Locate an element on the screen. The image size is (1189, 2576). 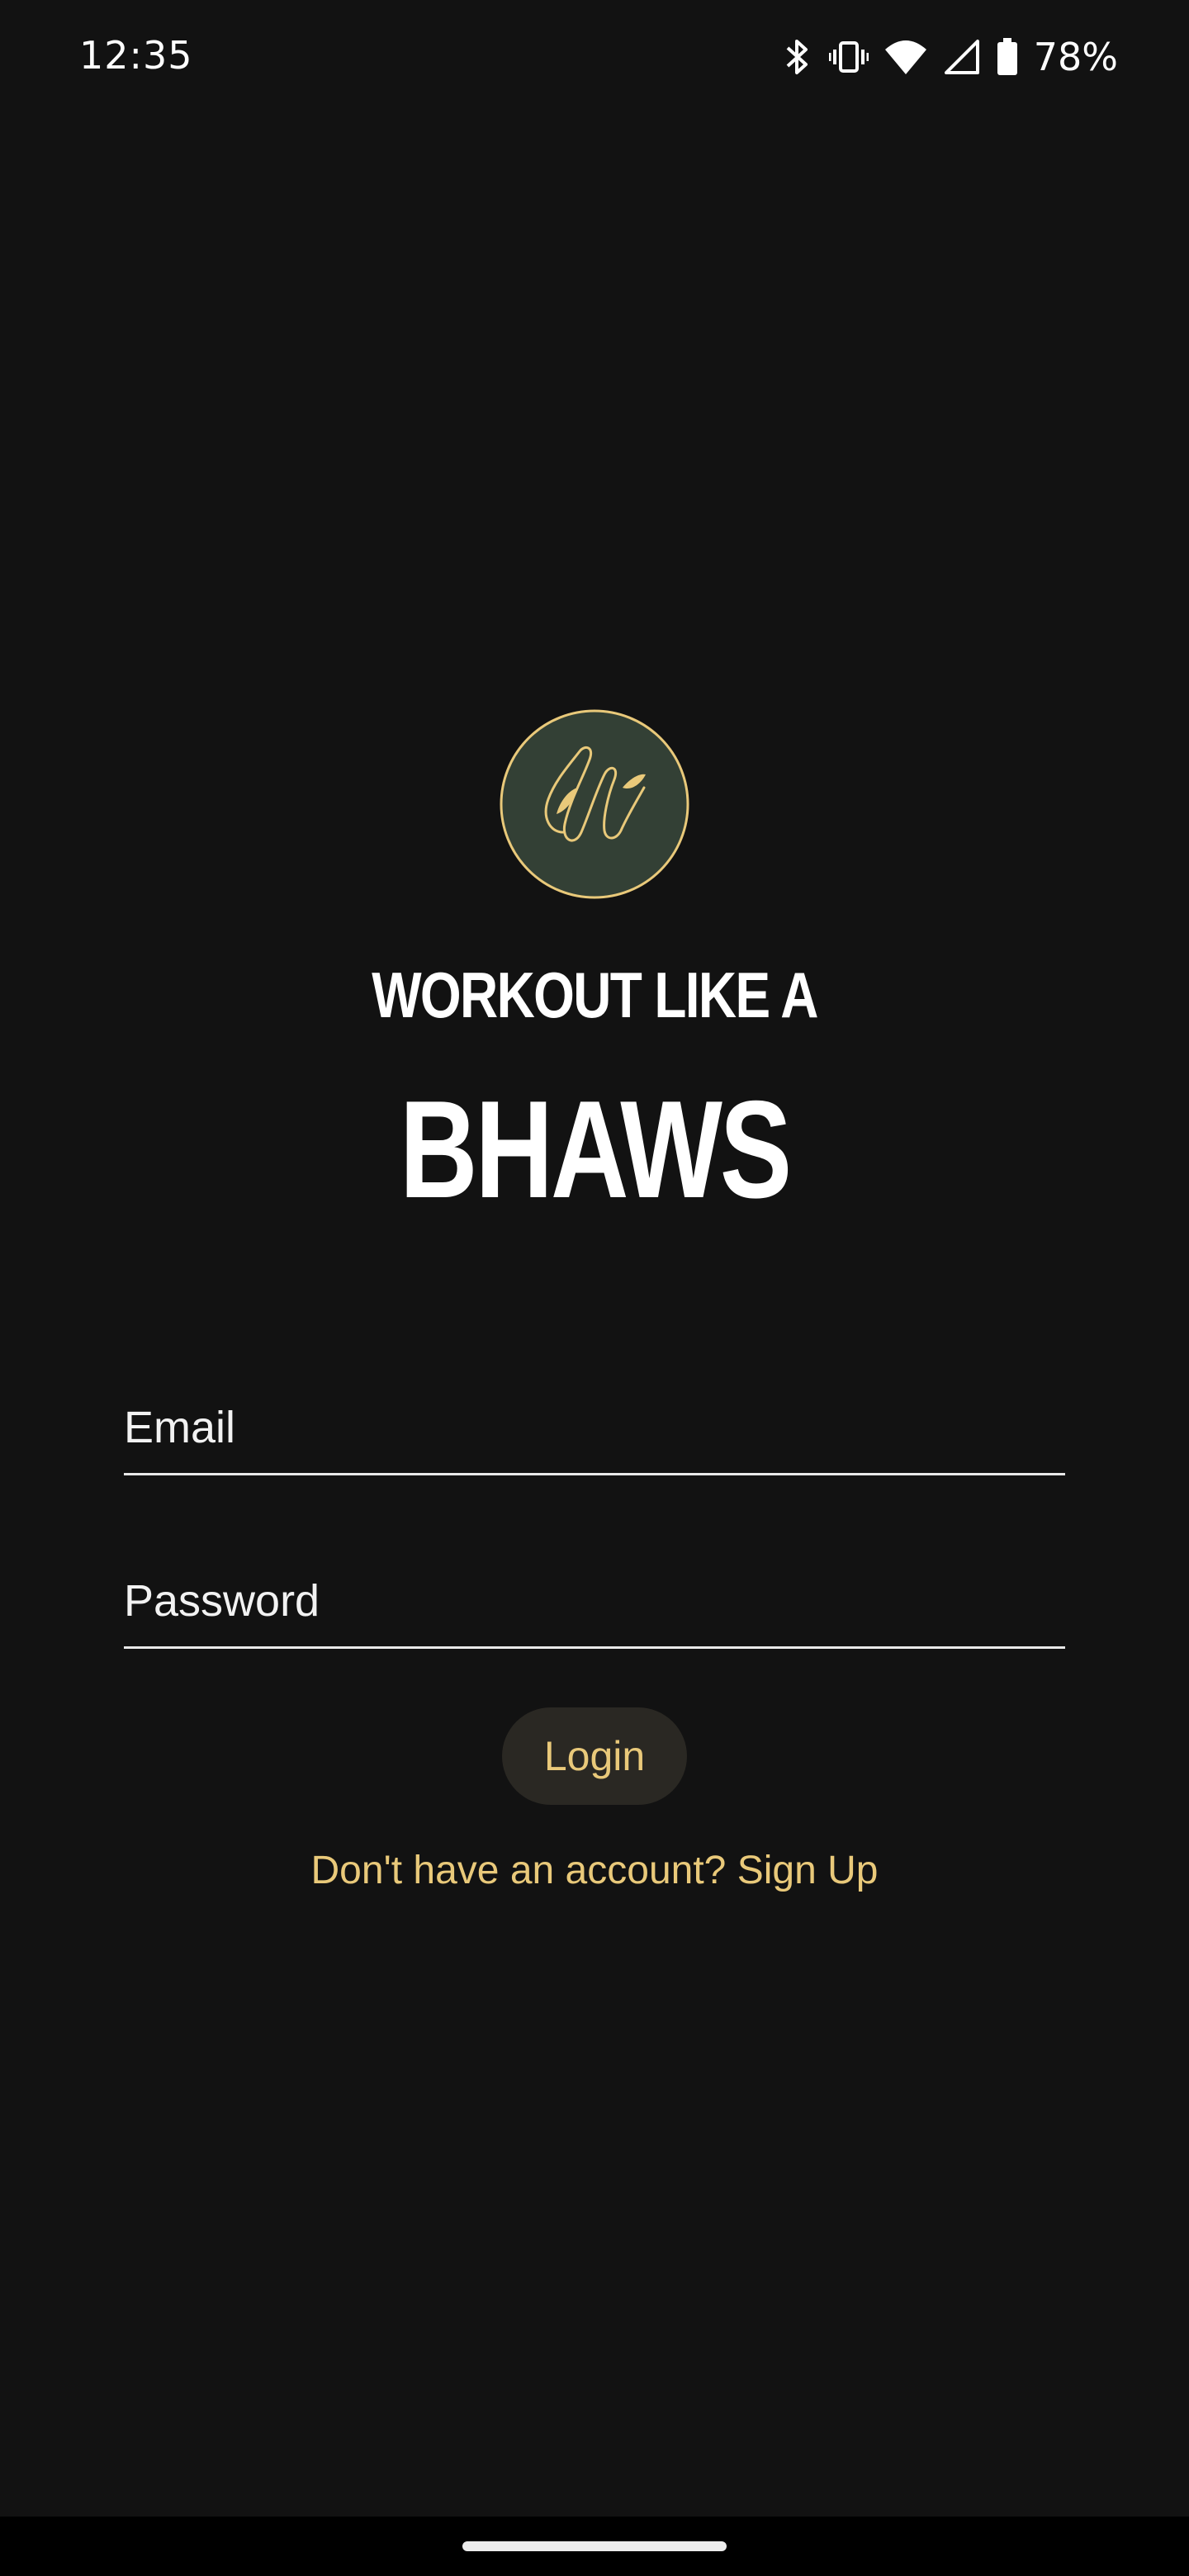
password-input is located at coordinates (594, 1601).